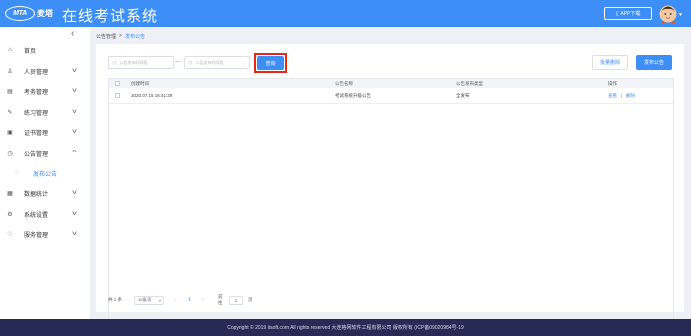  Describe the element at coordinates (36, 215) in the screenshot. I see `sidebar-item-label: 系统设置` at that location.